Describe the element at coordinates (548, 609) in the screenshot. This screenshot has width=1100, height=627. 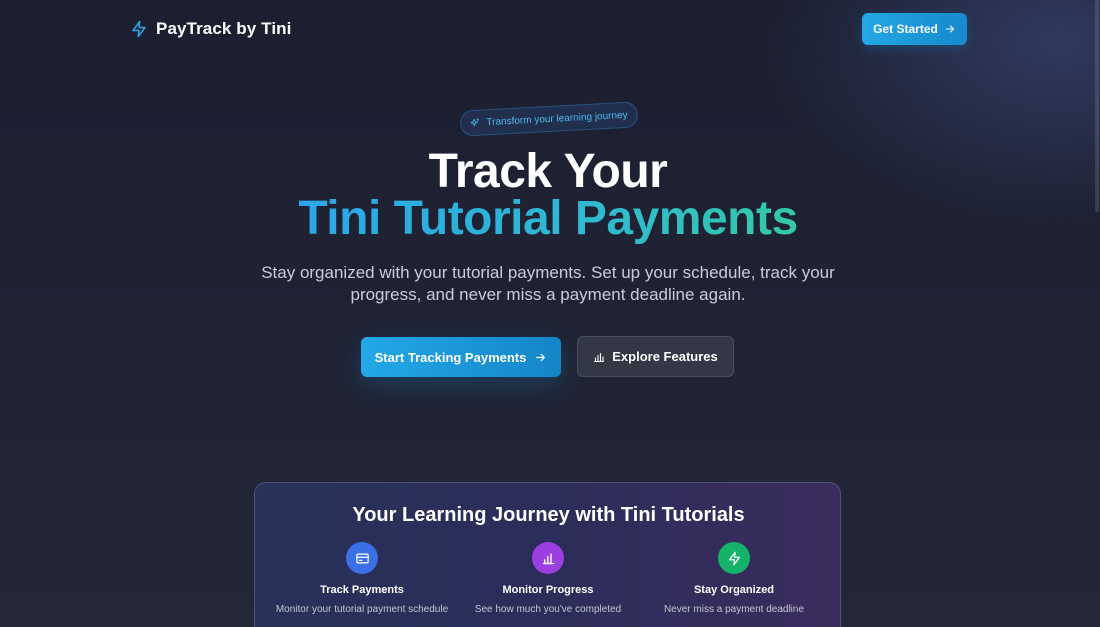
I see `feature-description: See how much you've completed` at that location.